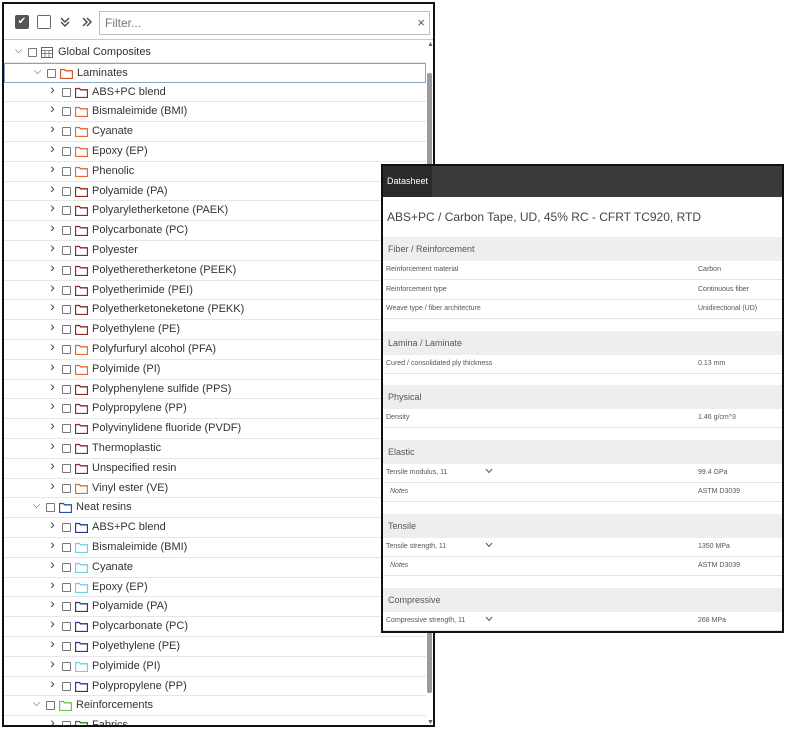  What do you see at coordinates (215, 488) in the screenshot?
I see `tree-item: › Vinyl ester (VE)` at bounding box center [215, 488].